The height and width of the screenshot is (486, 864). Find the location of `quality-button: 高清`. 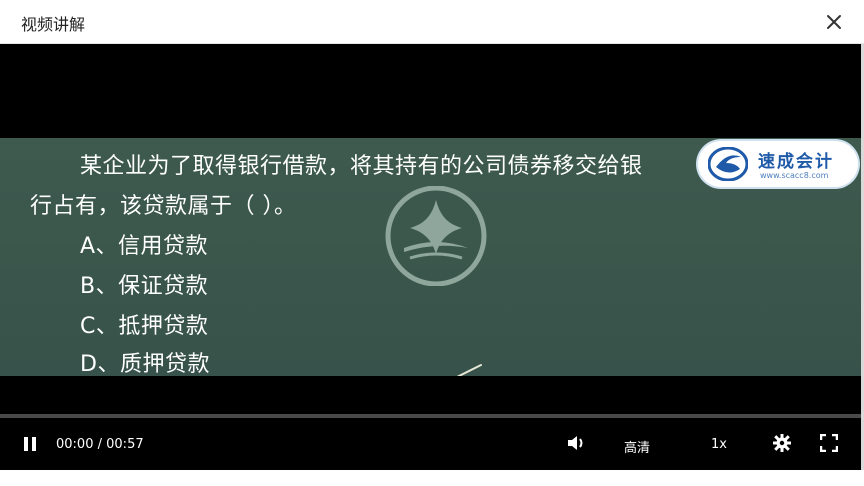

quality-button: 高清 is located at coordinates (637, 446).